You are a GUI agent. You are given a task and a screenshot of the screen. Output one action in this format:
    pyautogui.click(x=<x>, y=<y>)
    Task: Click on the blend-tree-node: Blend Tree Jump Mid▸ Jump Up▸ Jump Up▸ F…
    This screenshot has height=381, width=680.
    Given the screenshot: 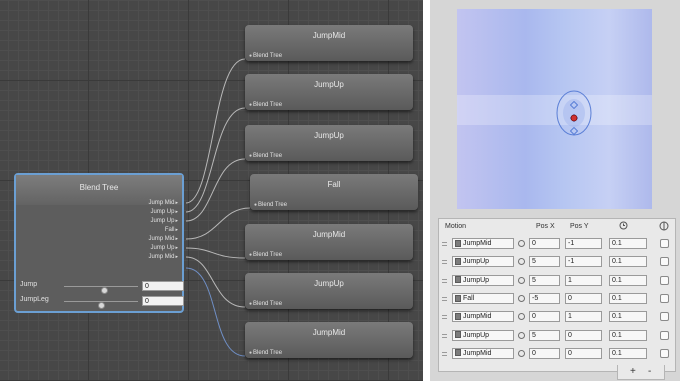 What is the action you would take?
    pyautogui.click(x=99, y=243)
    